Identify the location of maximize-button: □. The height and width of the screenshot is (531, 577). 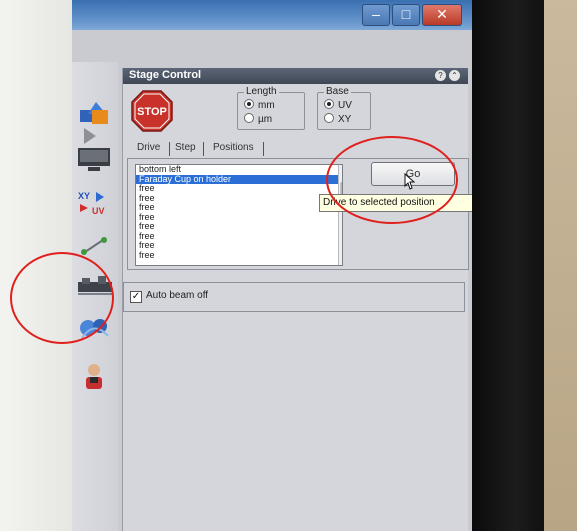
(406, 15).